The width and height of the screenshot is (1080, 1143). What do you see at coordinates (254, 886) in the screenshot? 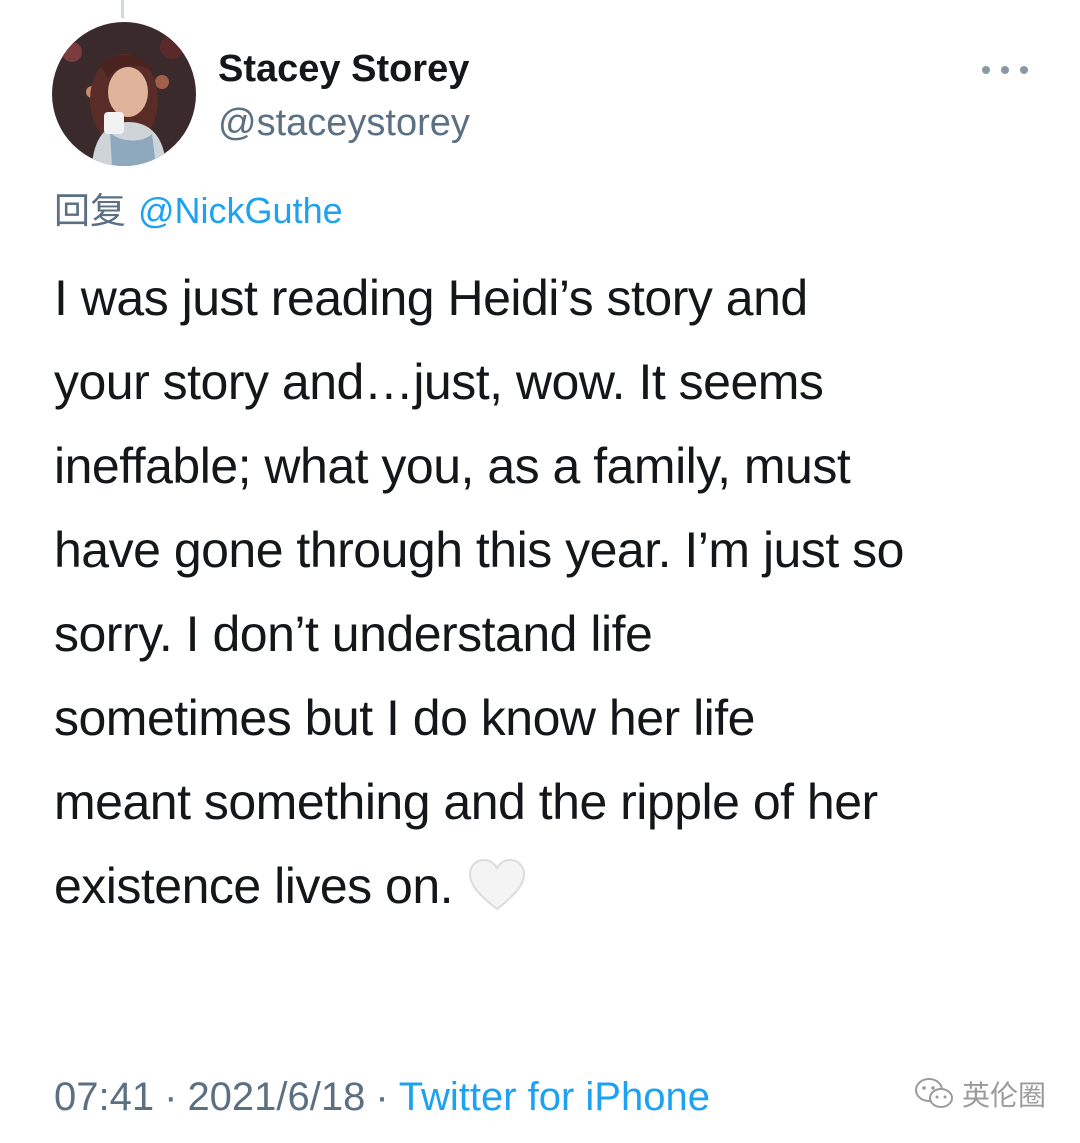
I see `tweet-line: existence lives on.` at bounding box center [254, 886].